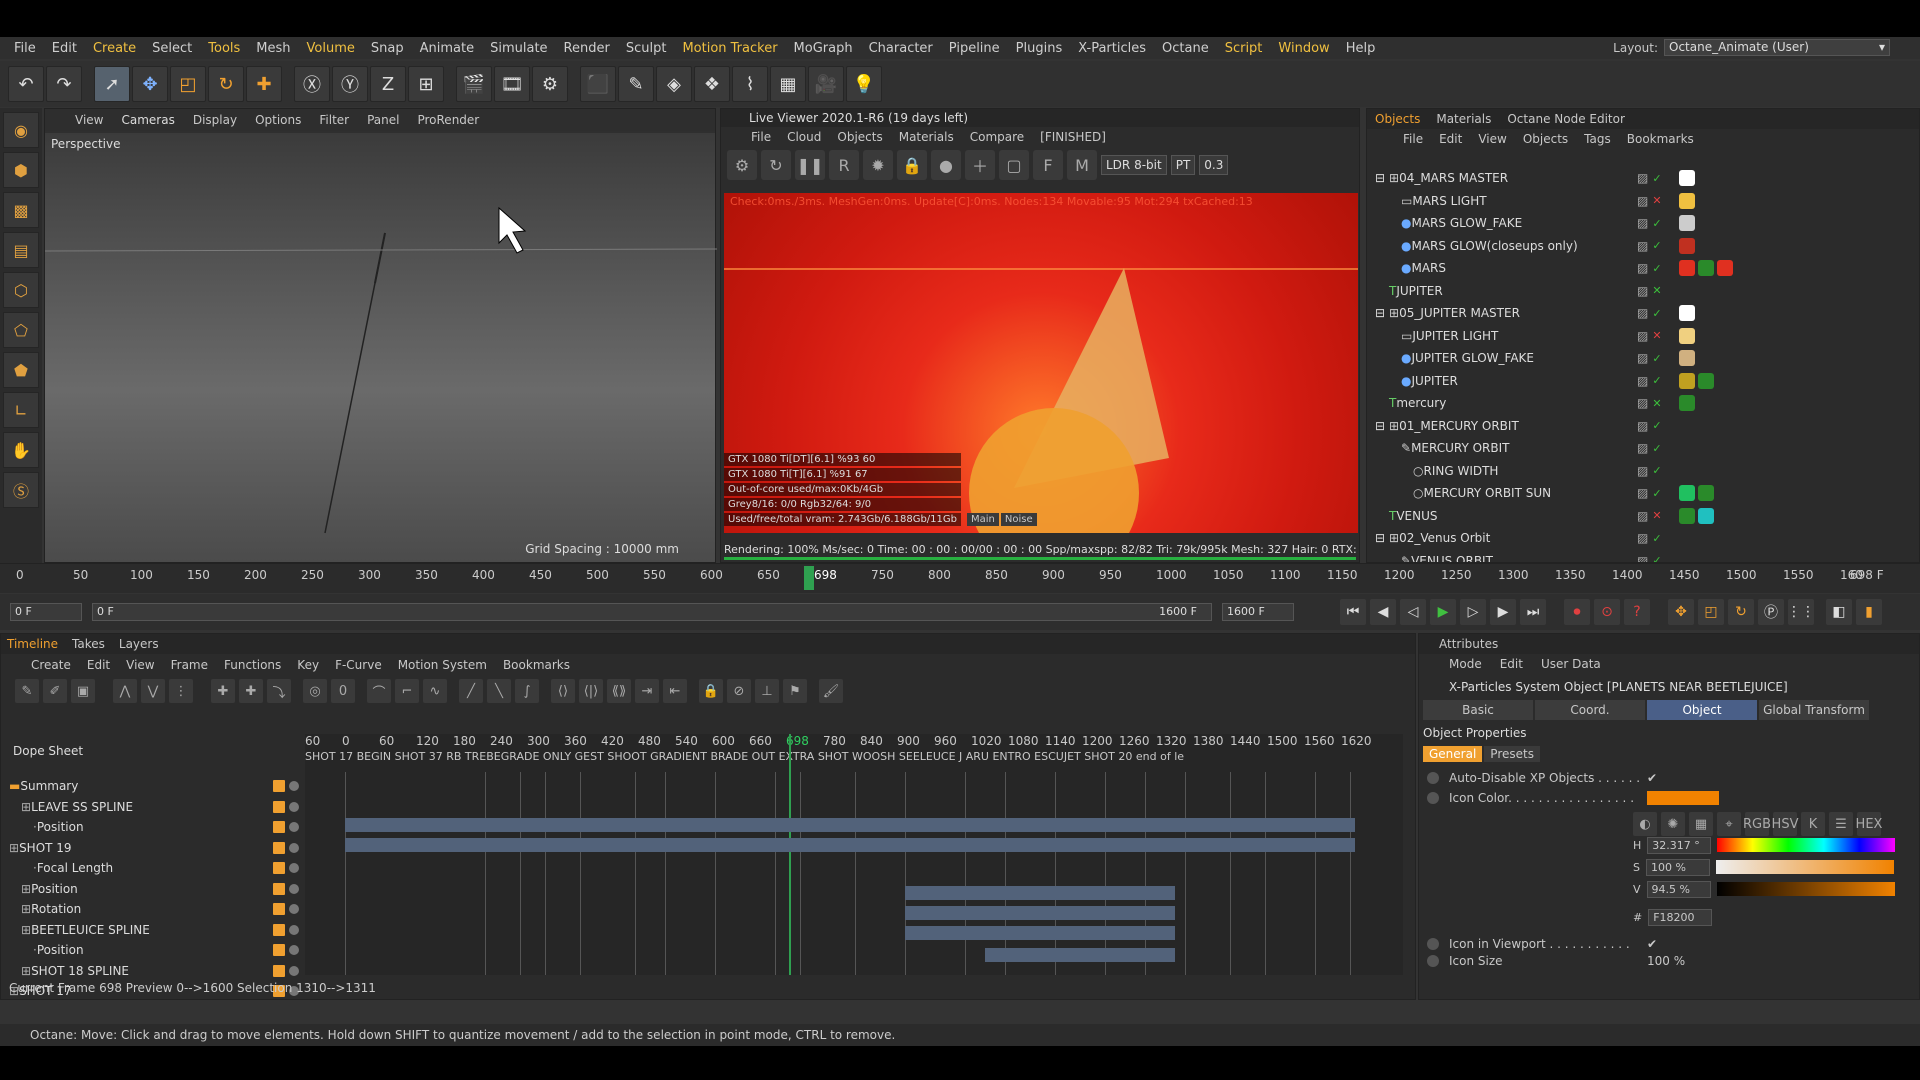 This screenshot has height=1080, width=1920. What do you see at coordinates (1757, 824) in the screenshot?
I see `rgb-mode-icon: RGB` at bounding box center [1757, 824].